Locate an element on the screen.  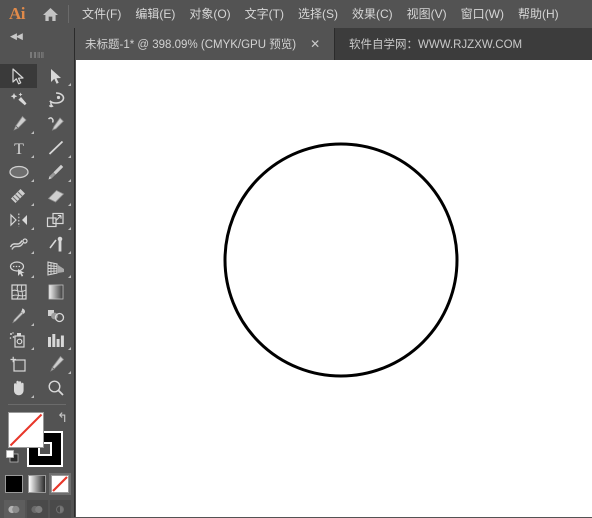
default-fill-stroke-icon is located at coordinates (12, 456).